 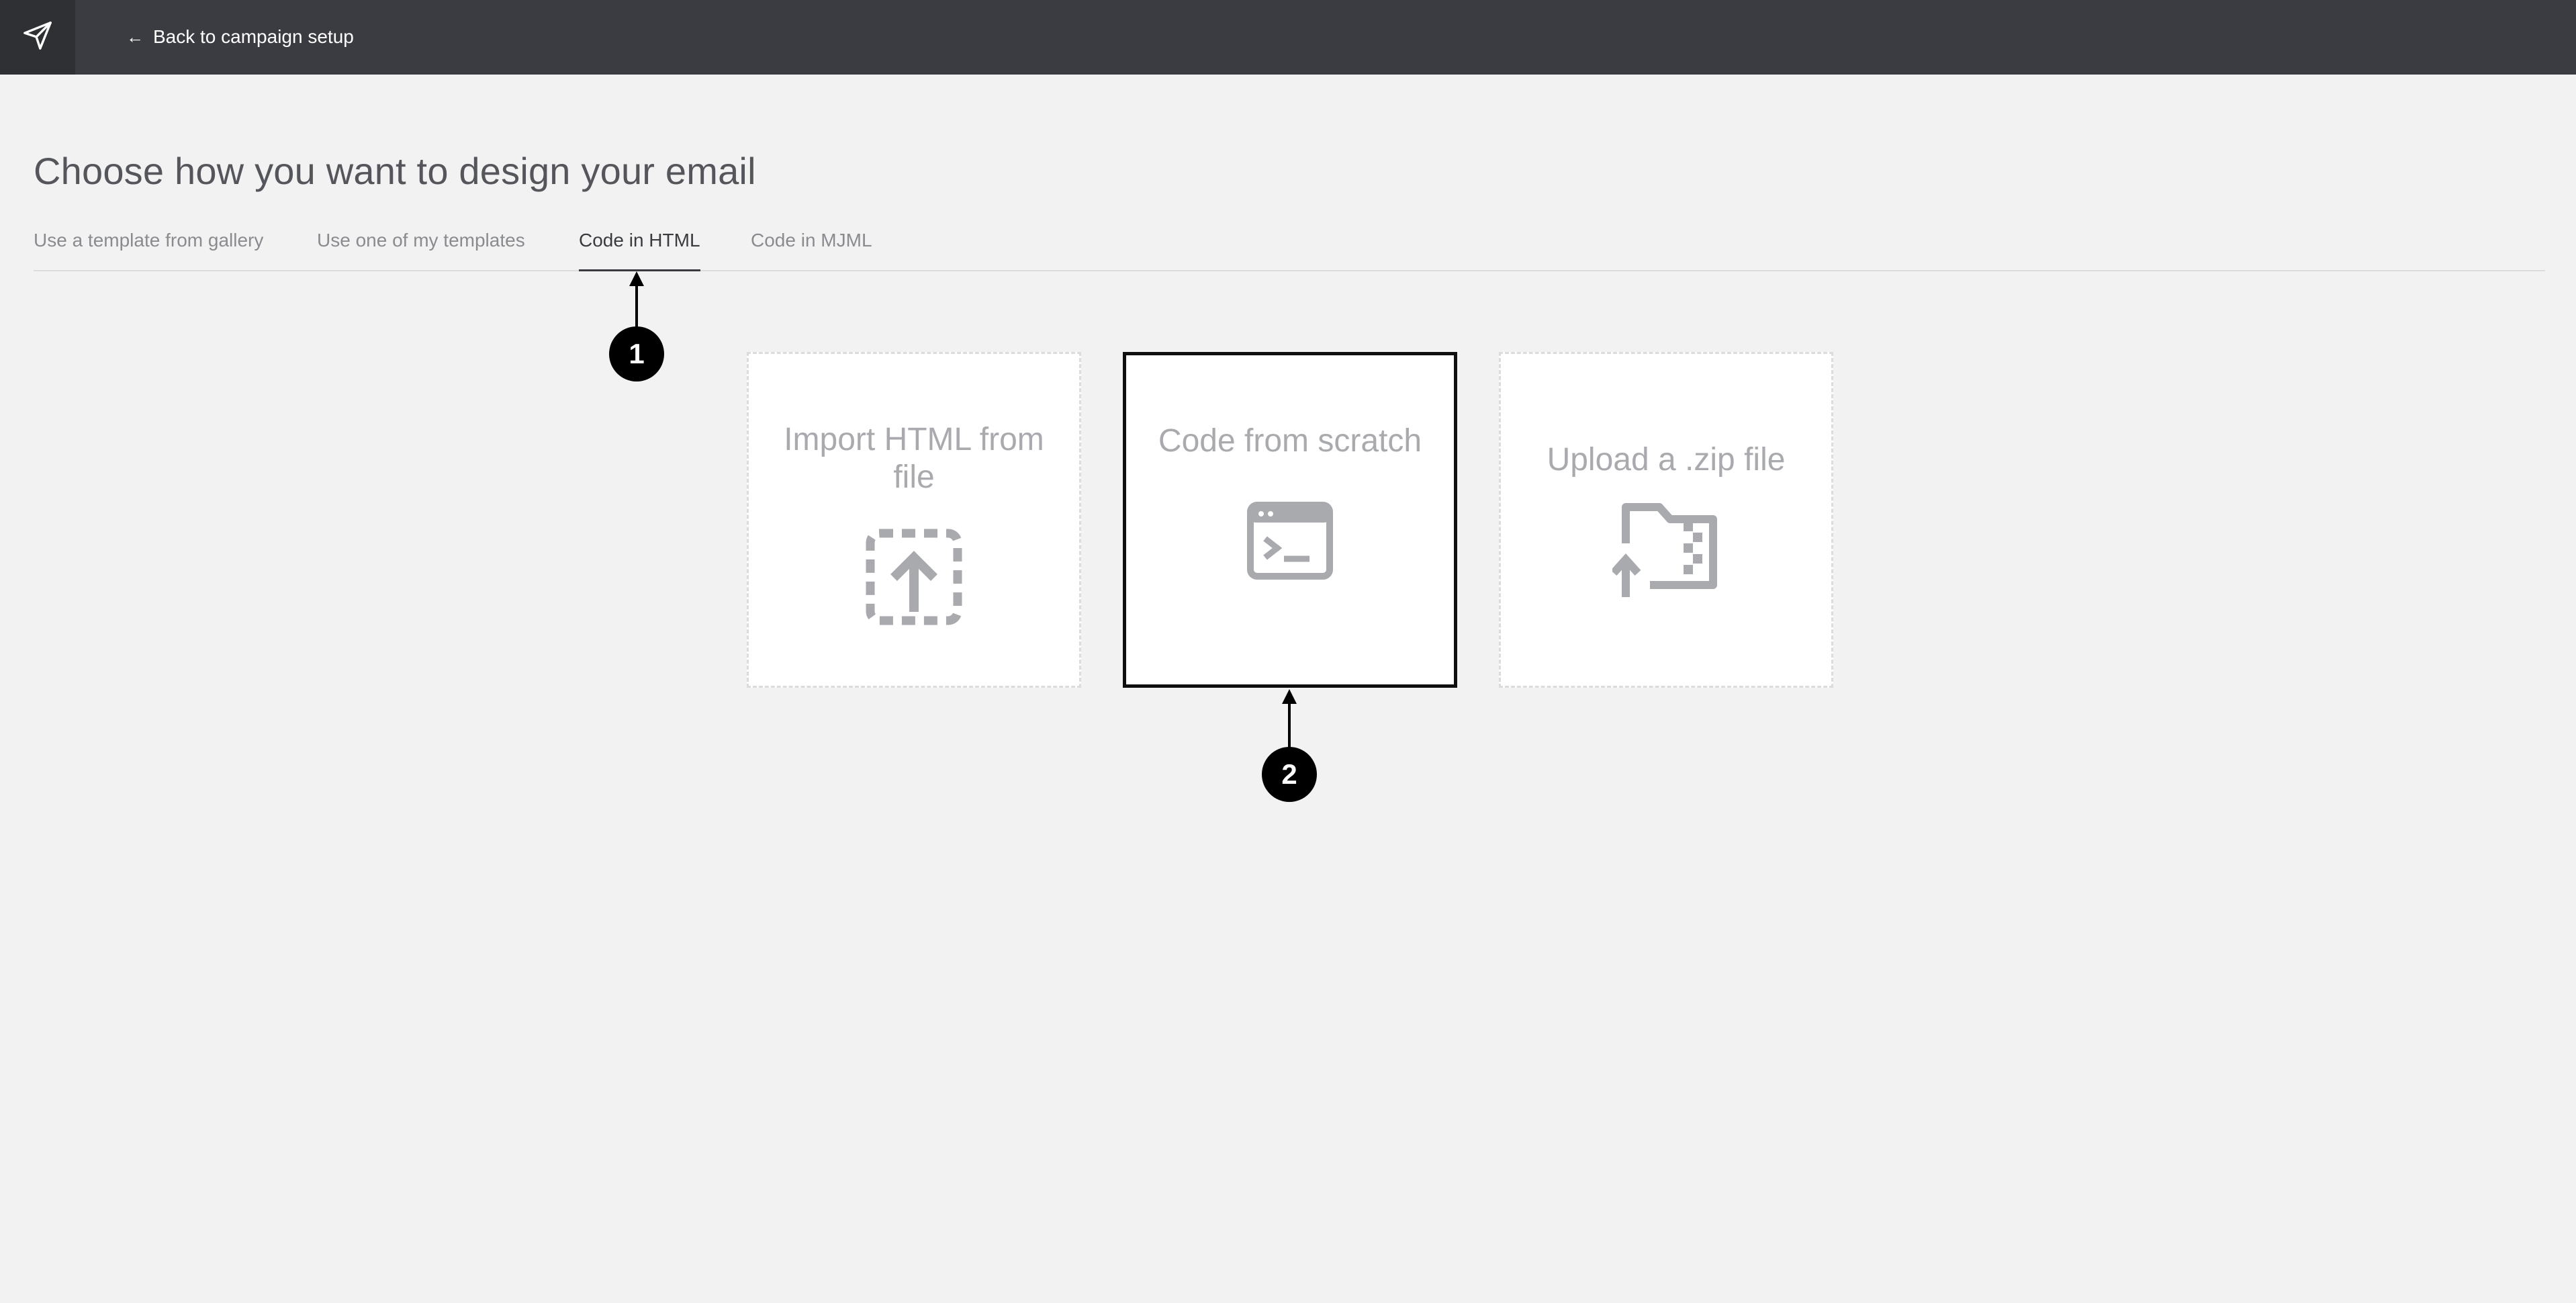 I want to click on page-title: Choose how you want to design your email, so click(x=395, y=171).